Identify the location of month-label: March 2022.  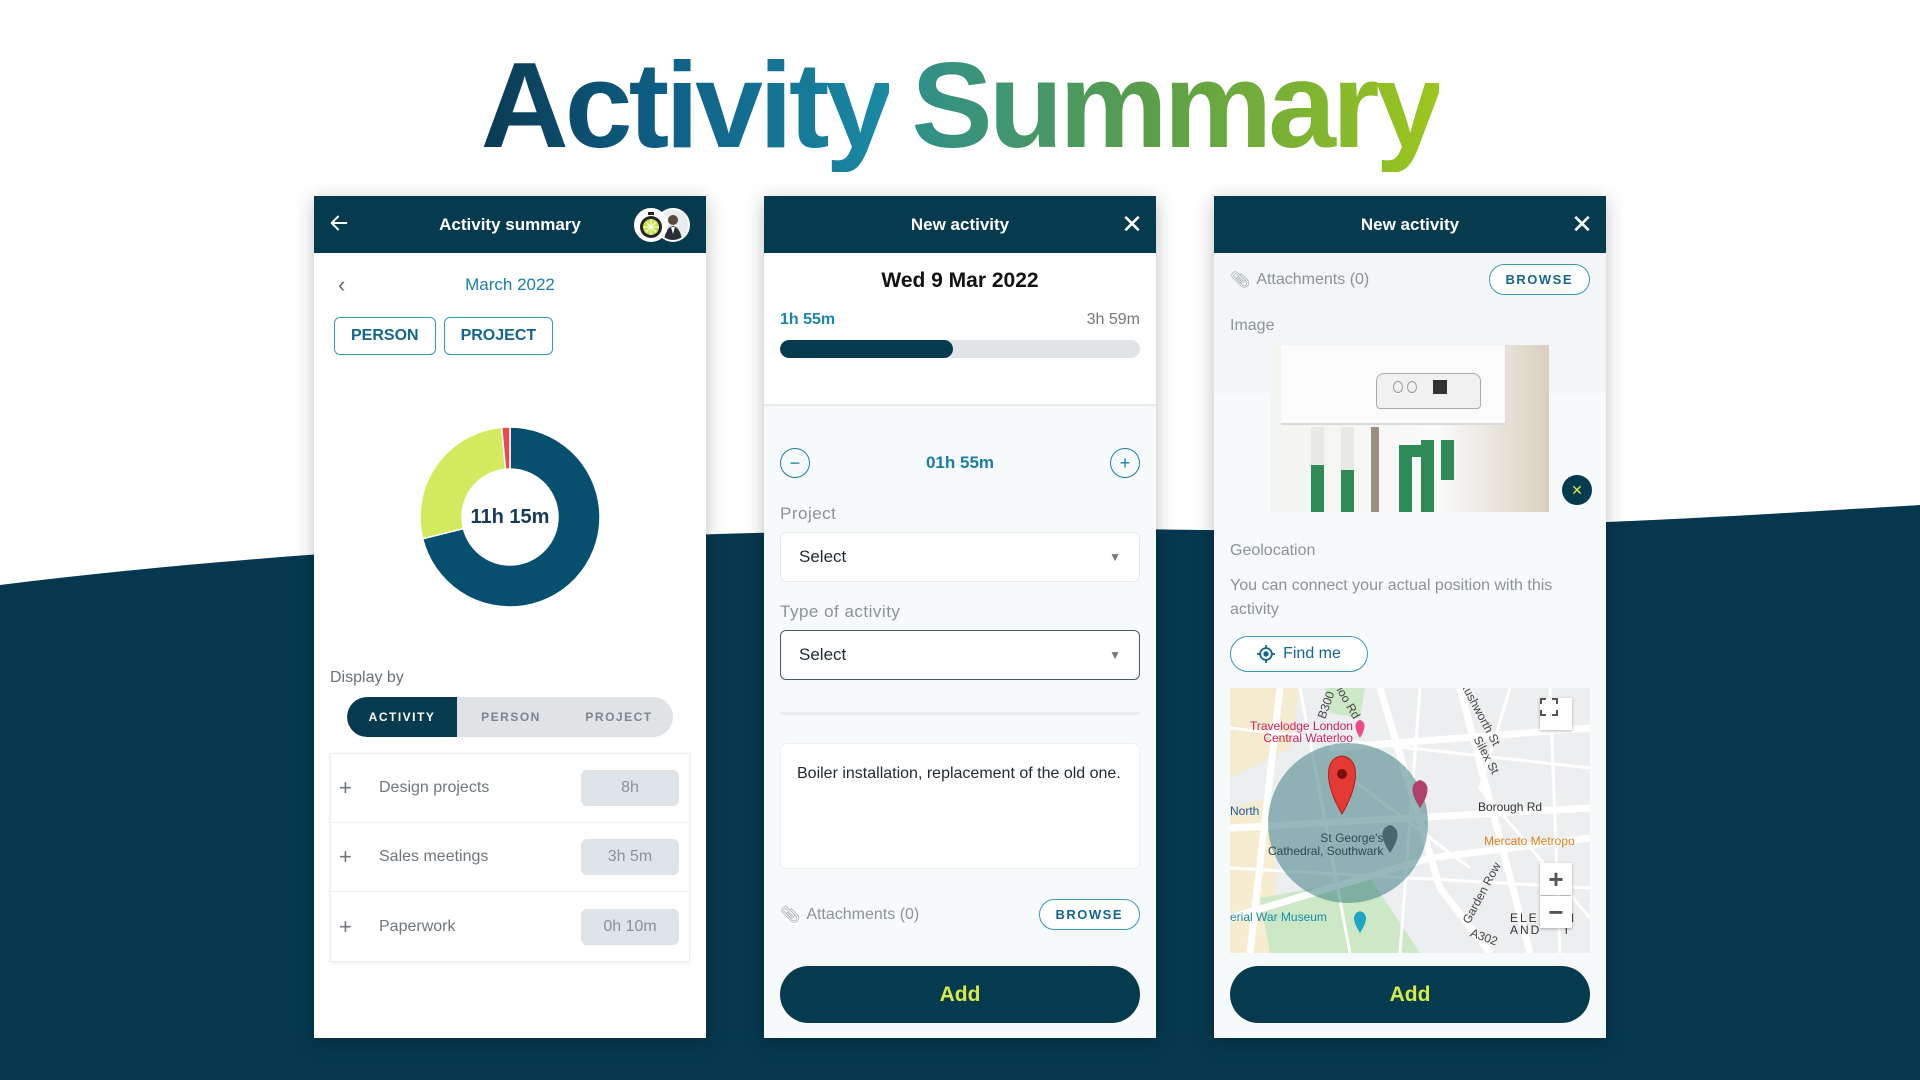
(510, 285).